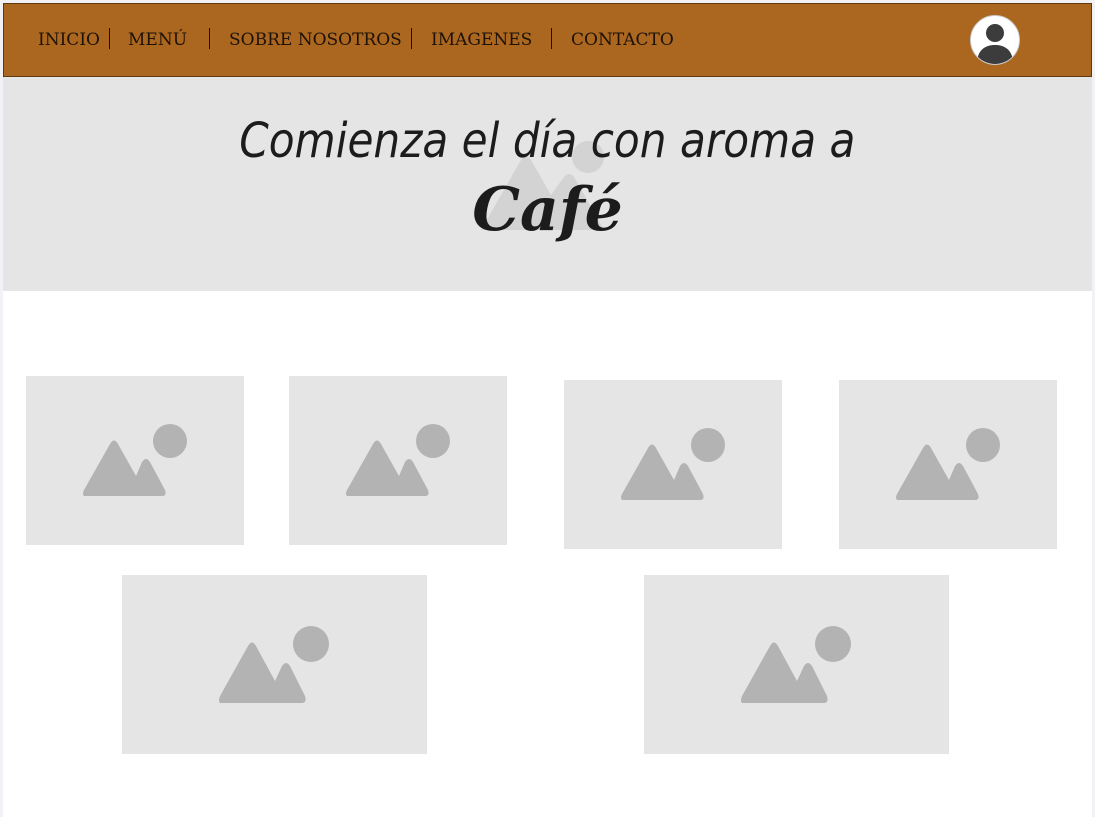 This screenshot has width=1095, height=817. I want to click on hero-title: Café, so click(547, 210).